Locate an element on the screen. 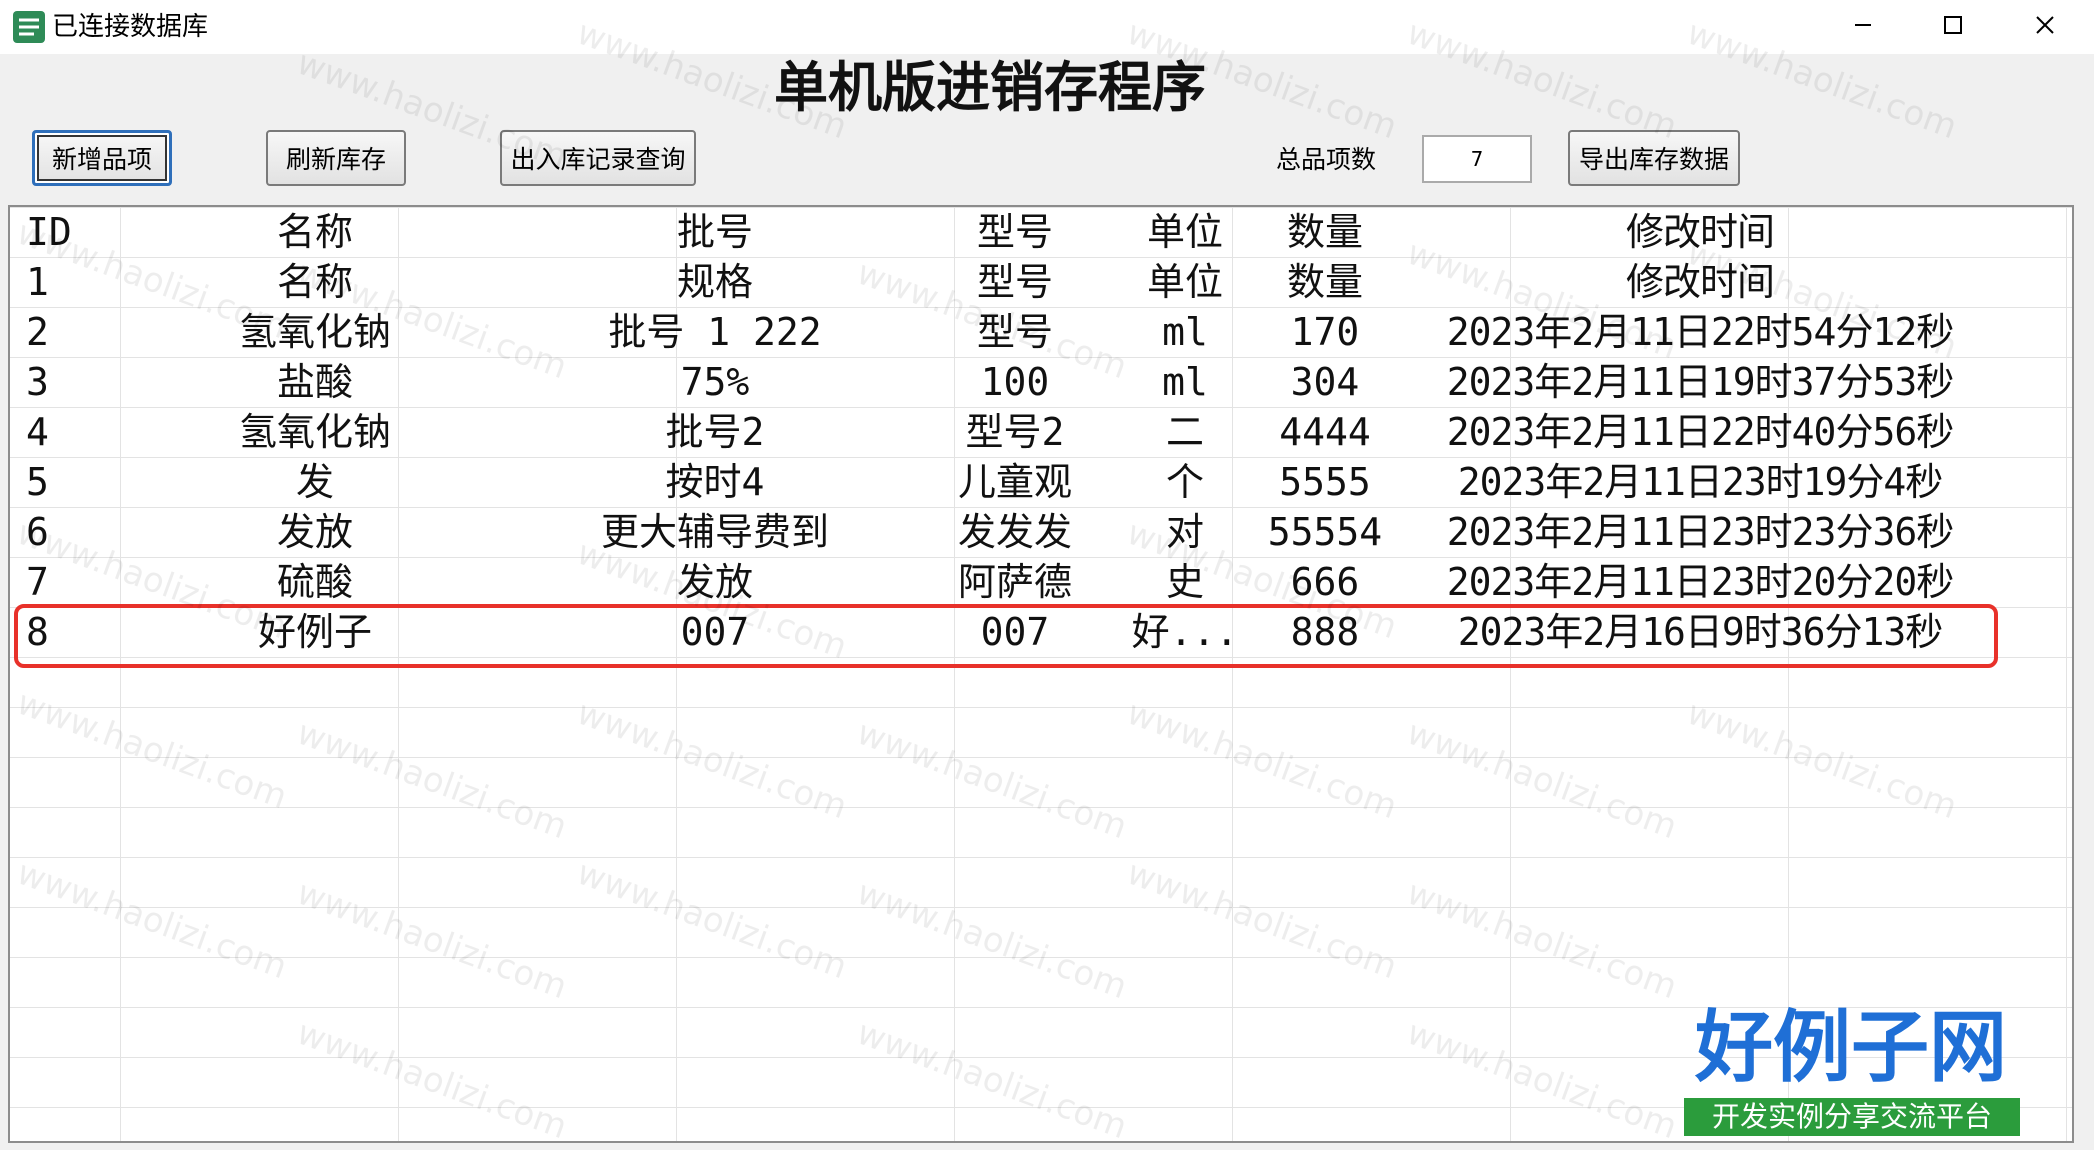 This screenshot has width=2094, height=1150. cell-quantity: 666 is located at coordinates (1325, 582).